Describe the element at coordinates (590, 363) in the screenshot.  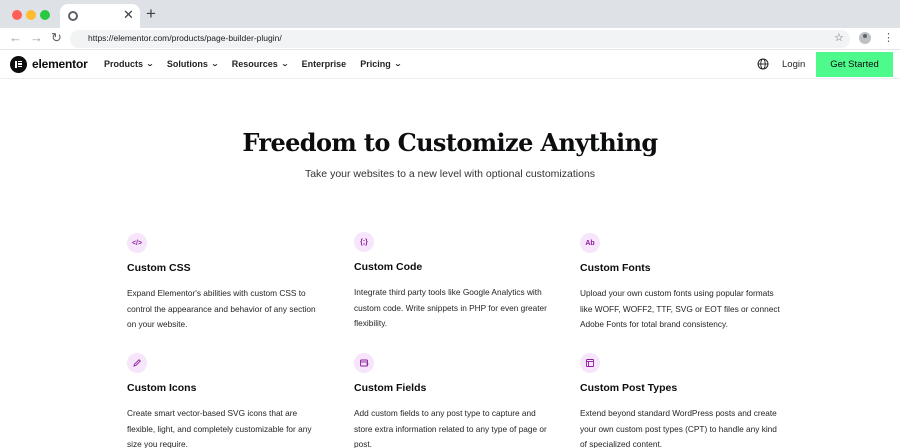
I see `post-type-icon` at that location.